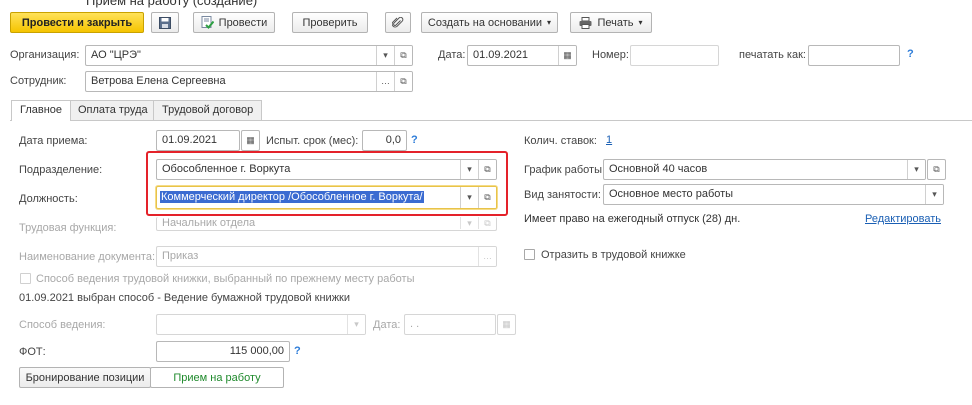 This screenshot has width=972, height=405. I want to click on department-value: Обособленное г. Воркута, so click(226, 169).